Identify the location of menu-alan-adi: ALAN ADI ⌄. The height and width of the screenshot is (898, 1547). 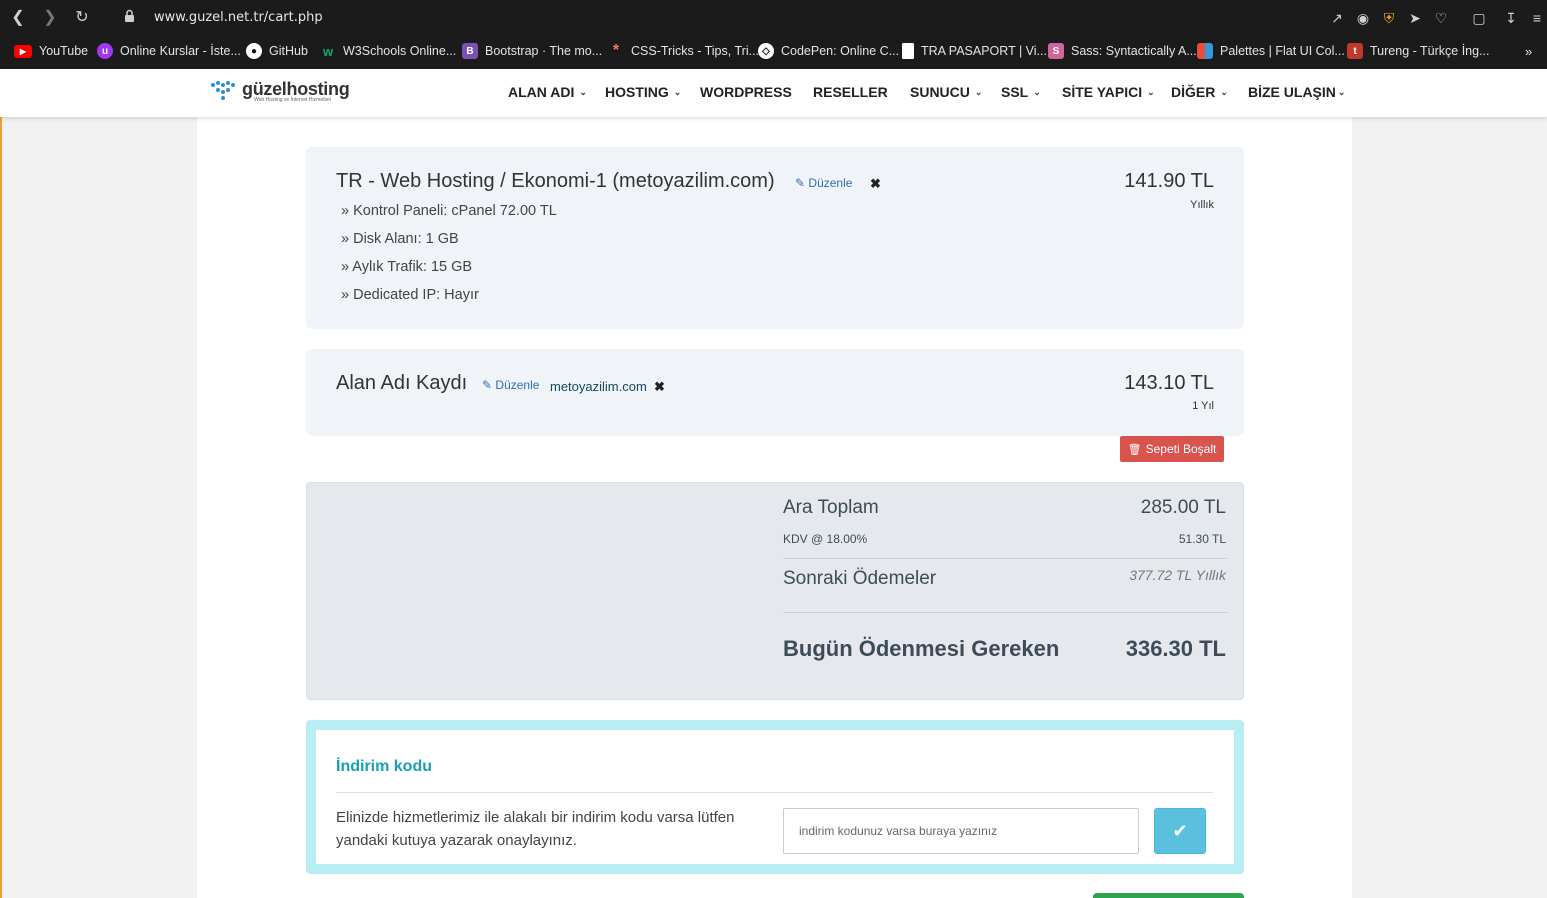
(547, 92).